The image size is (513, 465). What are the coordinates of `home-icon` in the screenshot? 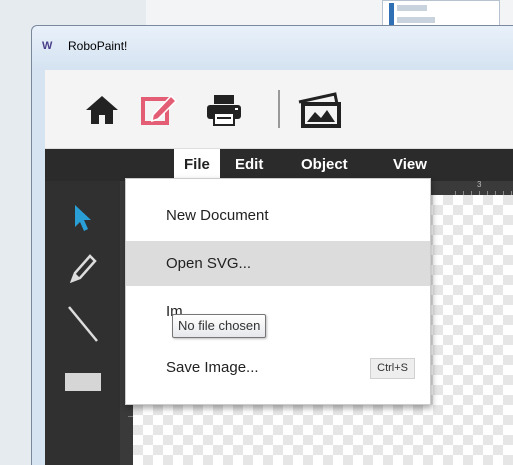 It's located at (102, 110).